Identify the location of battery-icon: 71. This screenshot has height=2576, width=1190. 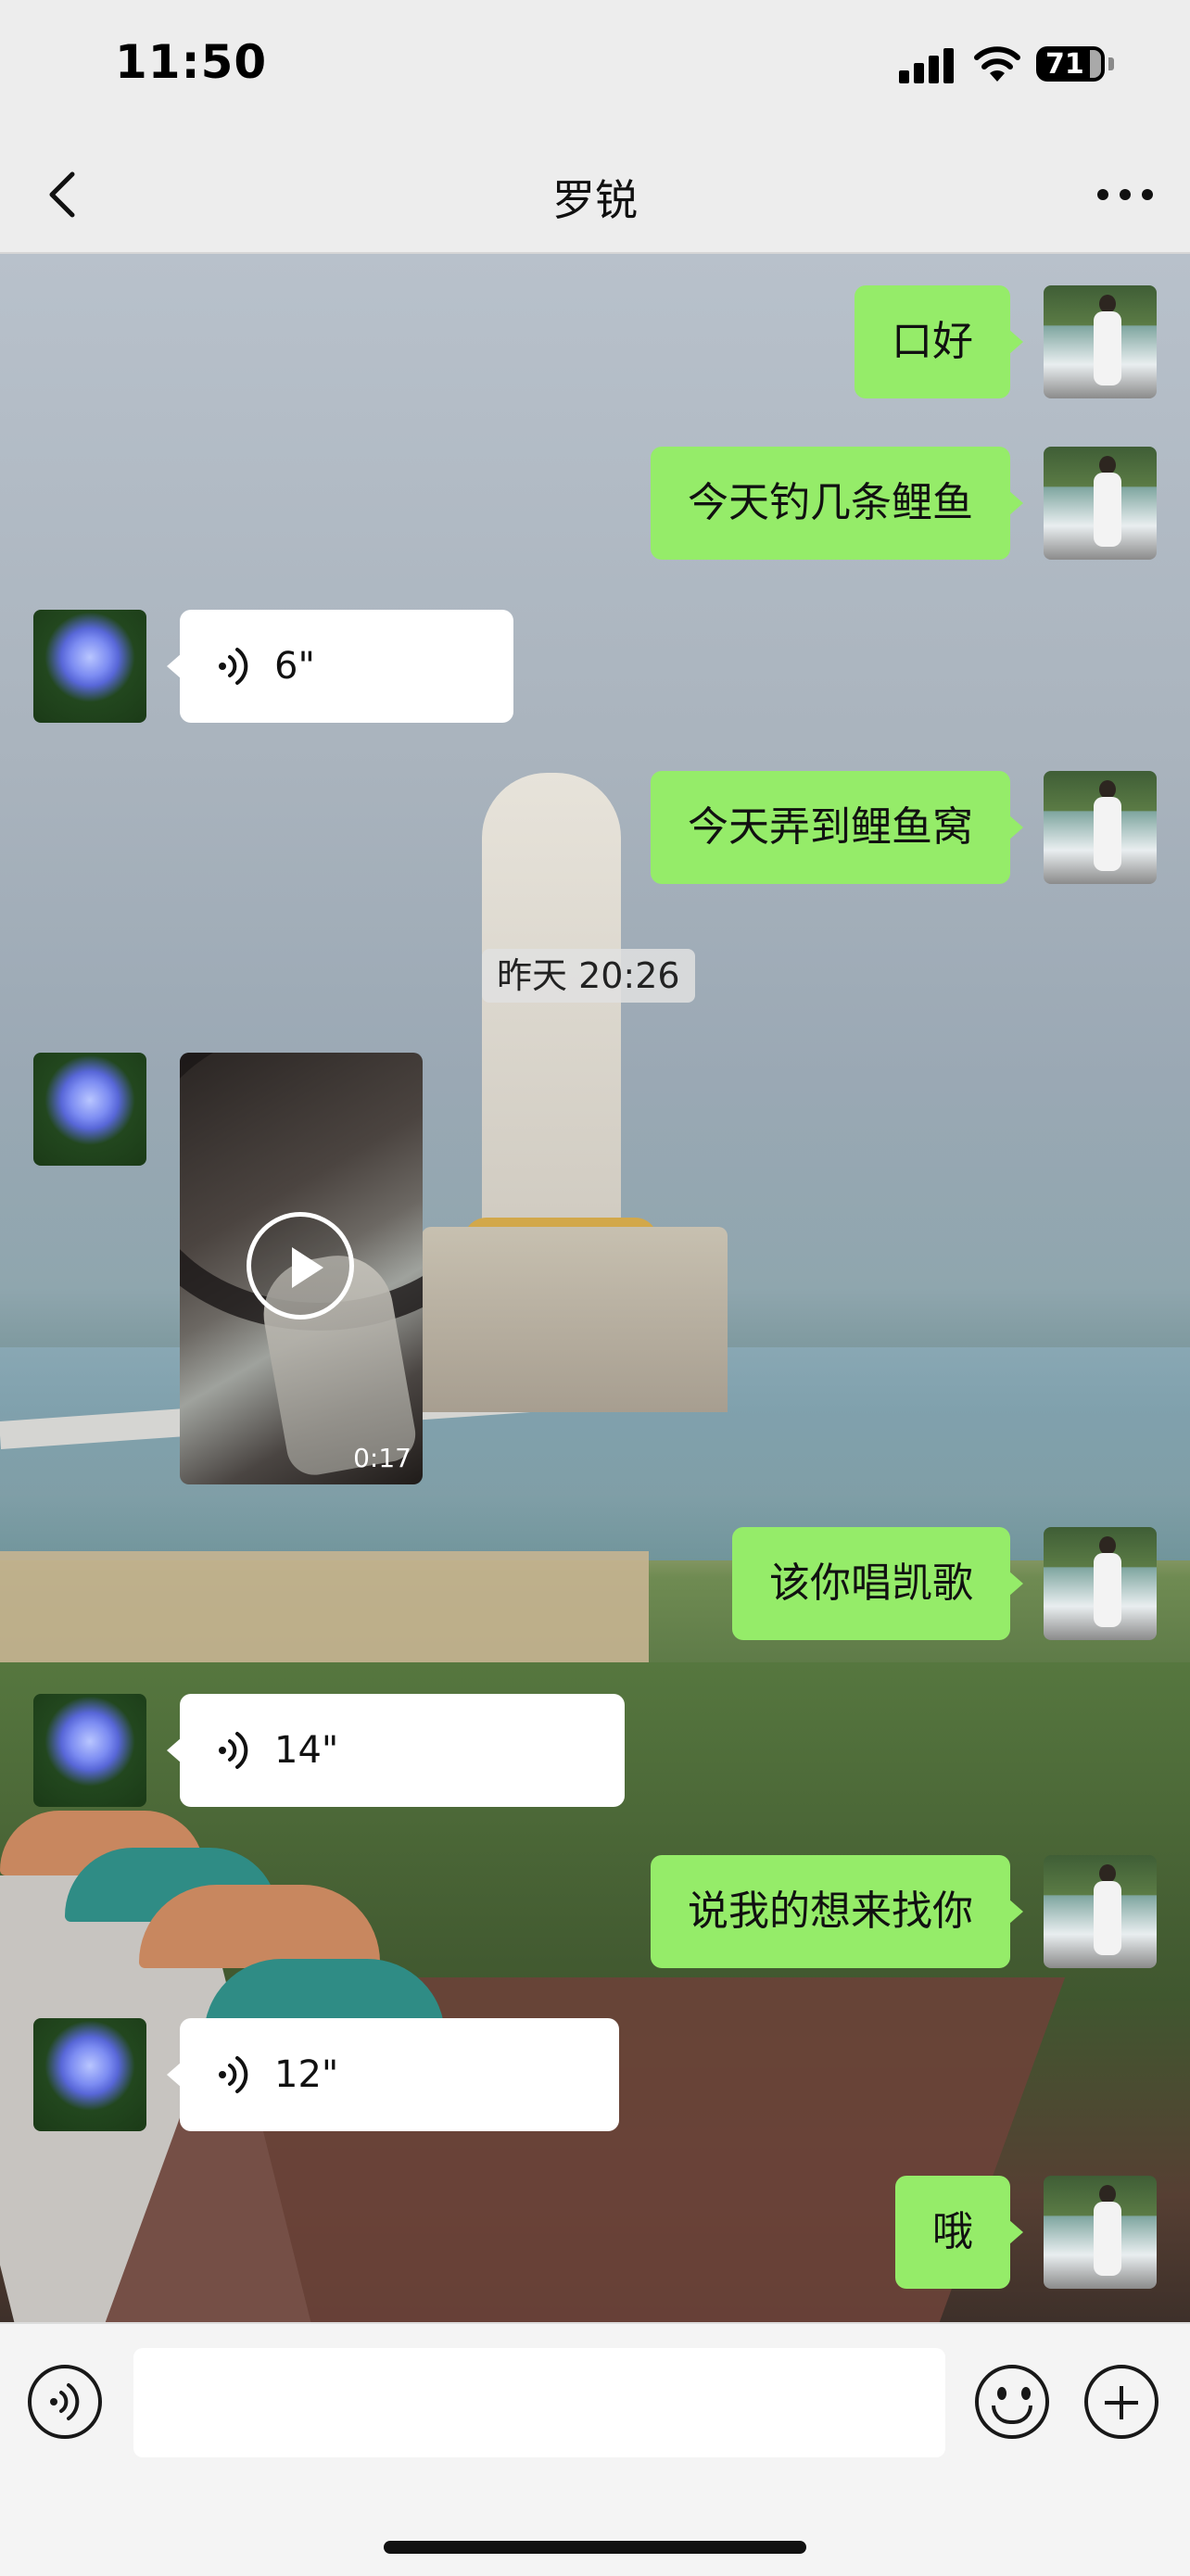
(1070, 64).